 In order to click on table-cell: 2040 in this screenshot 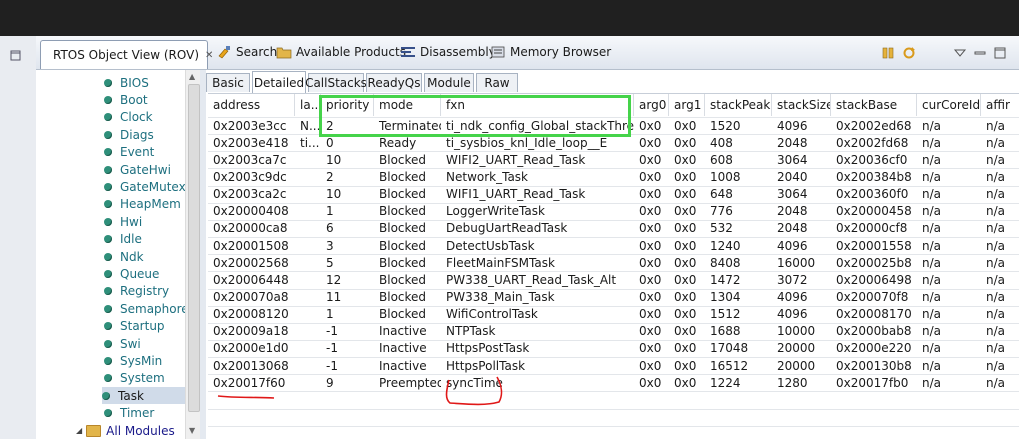, I will do `click(801, 176)`.